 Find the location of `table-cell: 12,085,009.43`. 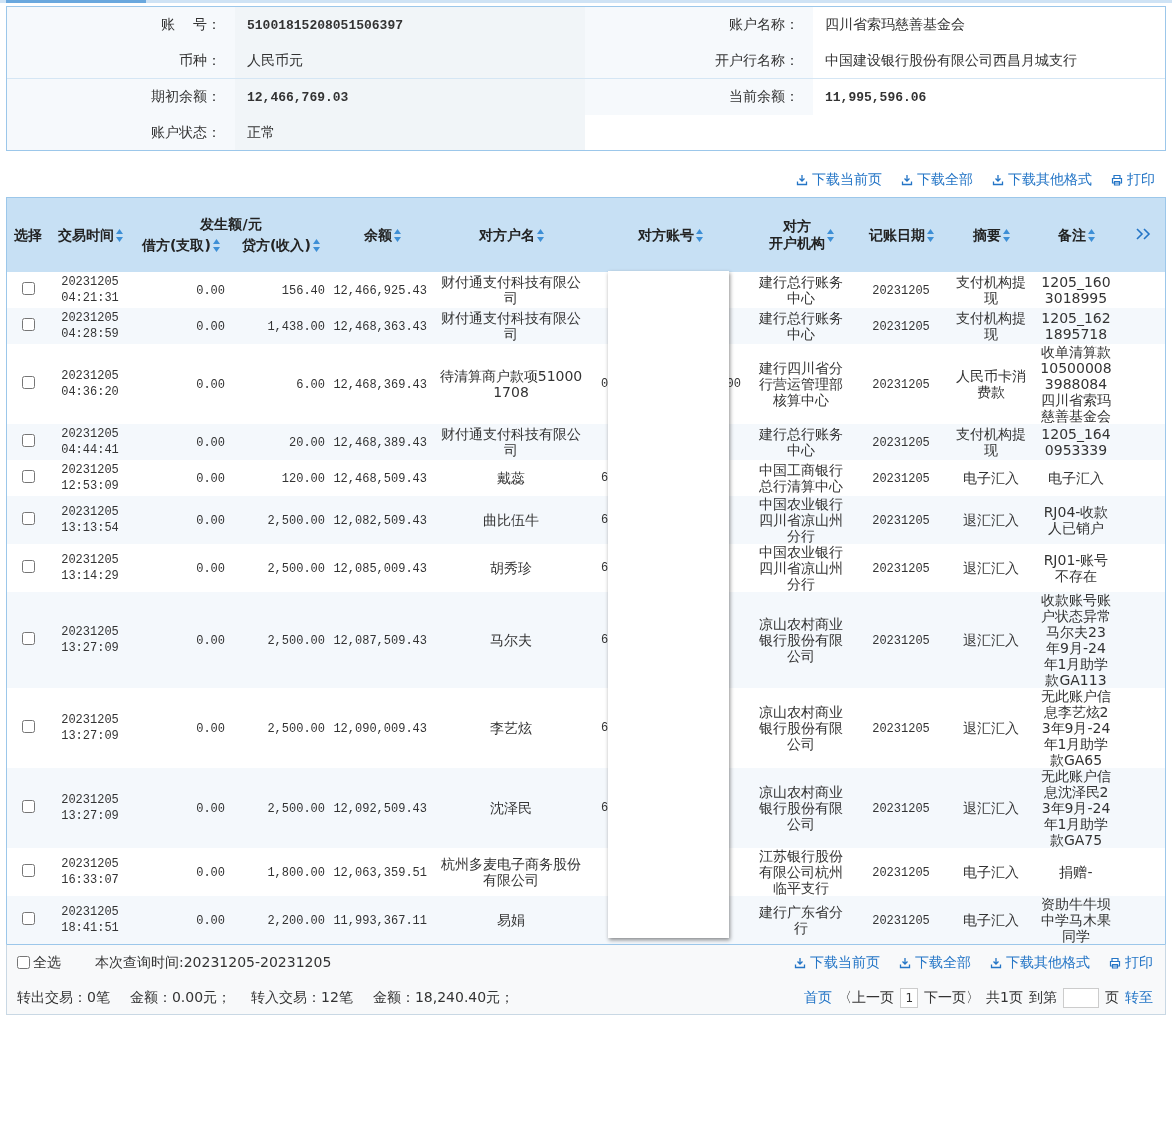

table-cell: 12,085,009.43 is located at coordinates (380, 569).